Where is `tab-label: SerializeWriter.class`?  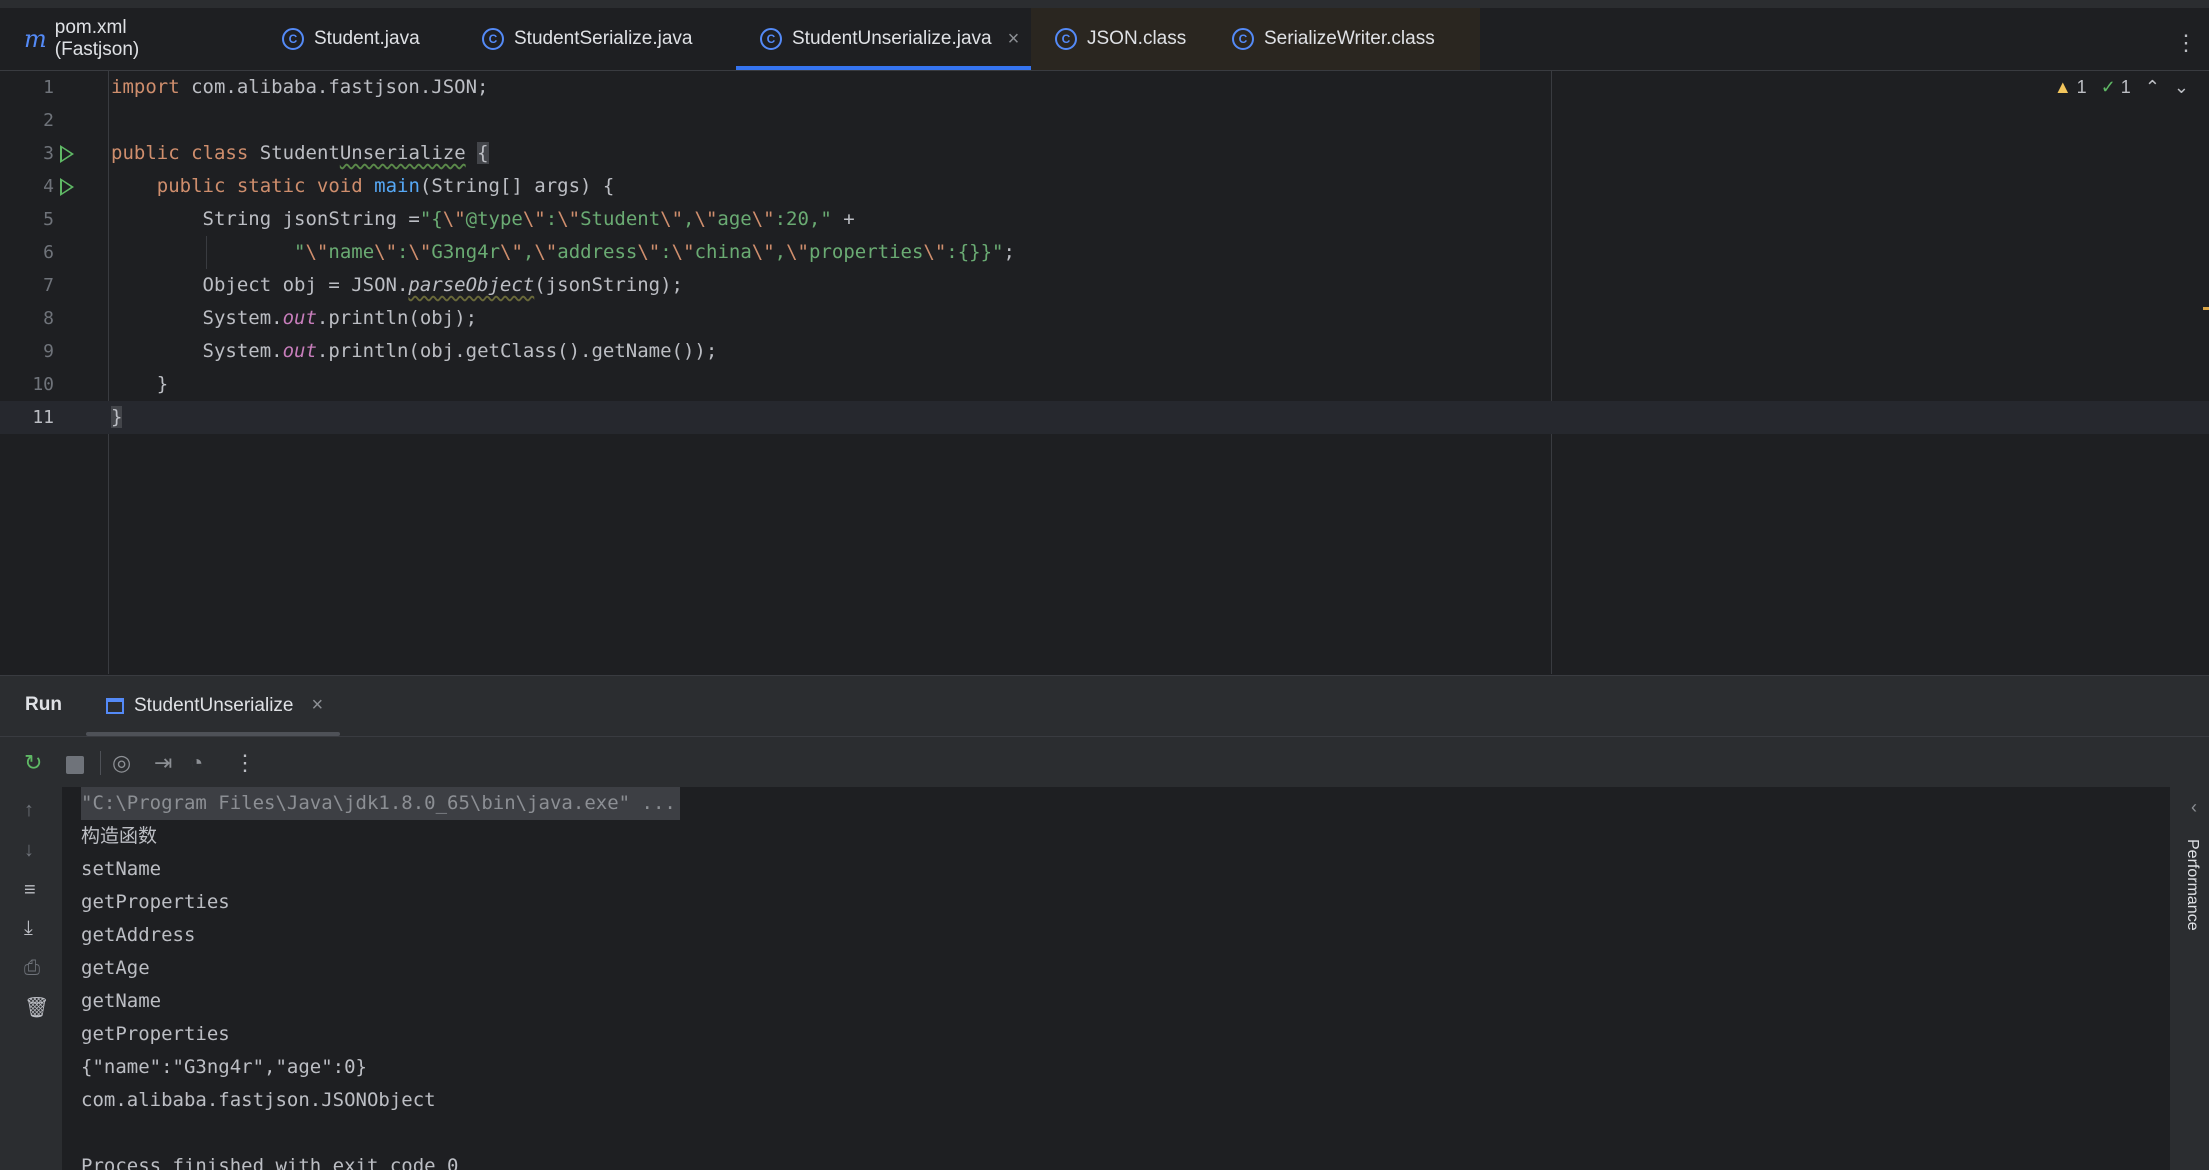
tab-label: SerializeWriter.class is located at coordinates (1349, 38).